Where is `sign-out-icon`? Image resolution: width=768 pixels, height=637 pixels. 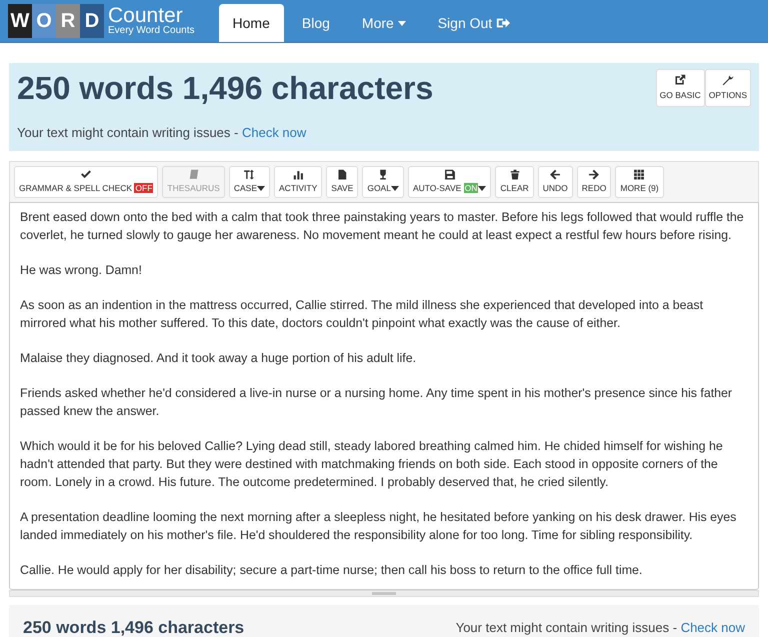 sign-out-icon is located at coordinates (503, 23).